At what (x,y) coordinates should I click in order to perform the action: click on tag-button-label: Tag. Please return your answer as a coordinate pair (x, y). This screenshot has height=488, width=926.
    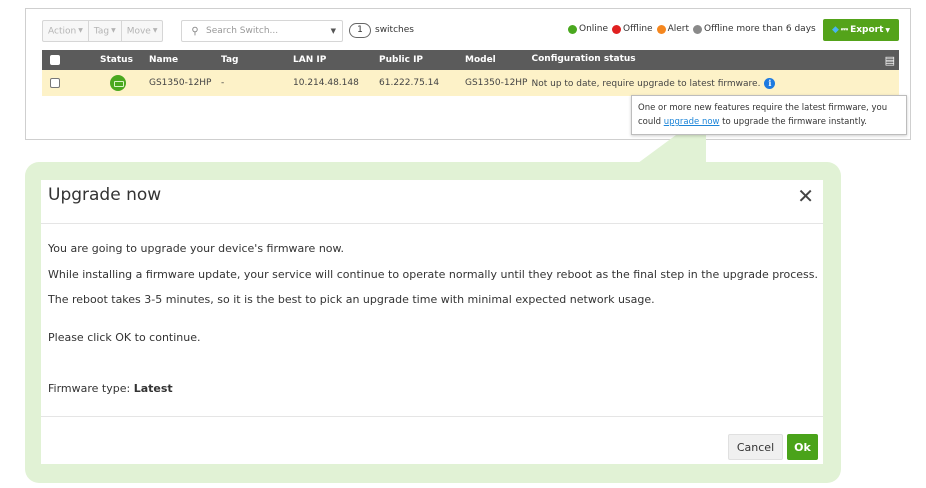
    Looking at the image, I should click on (101, 31).